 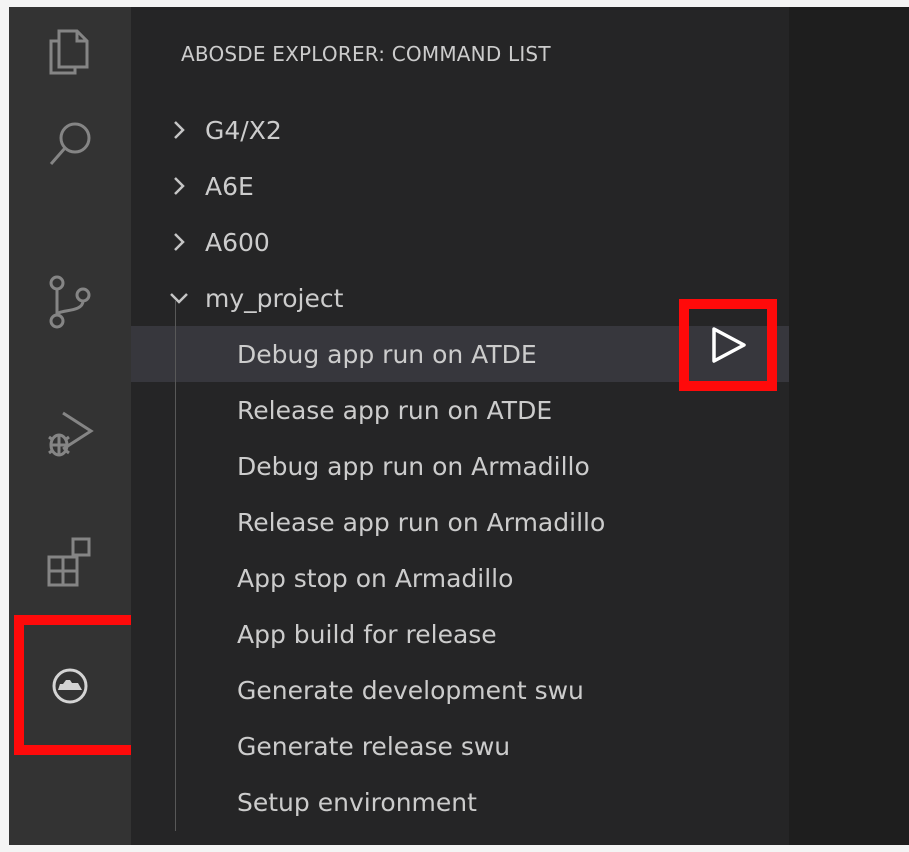 What do you see at coordinates (460, 130) in the screenshot?
I see `tree-group-g4x2: G4/X2` at bounding box center [460, 130].